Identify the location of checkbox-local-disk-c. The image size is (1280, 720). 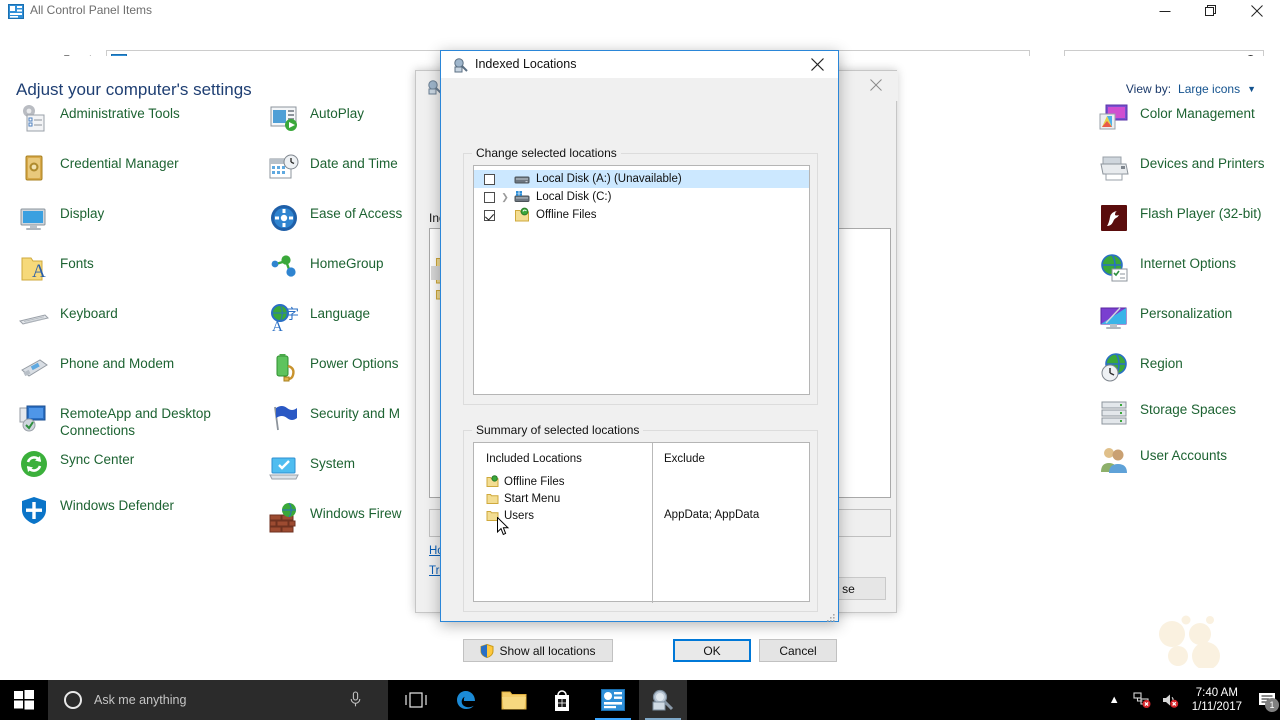
(489, 197).